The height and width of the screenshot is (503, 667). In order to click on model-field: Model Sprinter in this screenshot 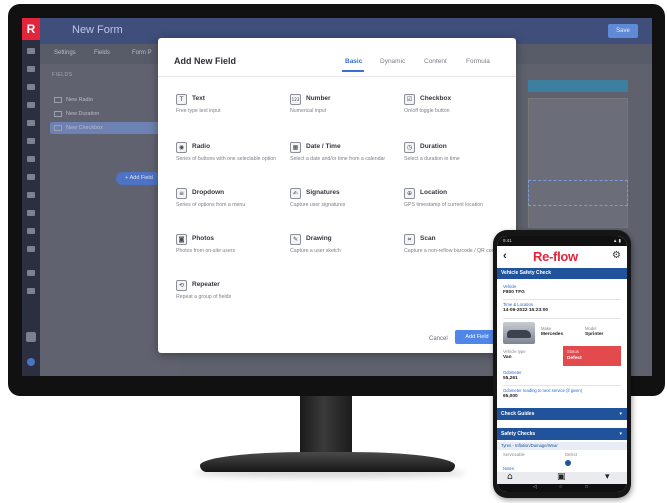, I will do `click(594, 331)`.